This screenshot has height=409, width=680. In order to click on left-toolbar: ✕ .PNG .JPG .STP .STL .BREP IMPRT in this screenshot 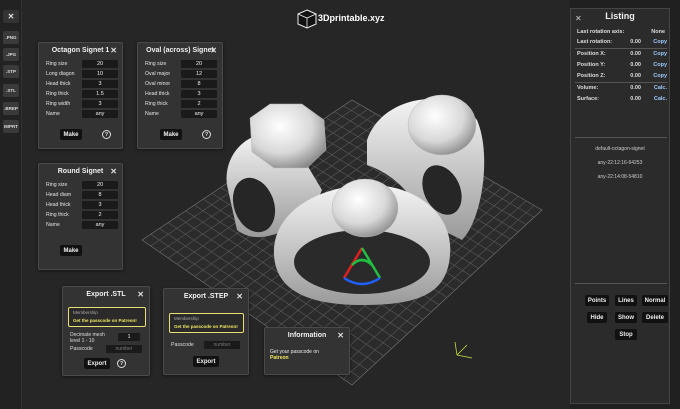, I will do `click(11, 204)`.